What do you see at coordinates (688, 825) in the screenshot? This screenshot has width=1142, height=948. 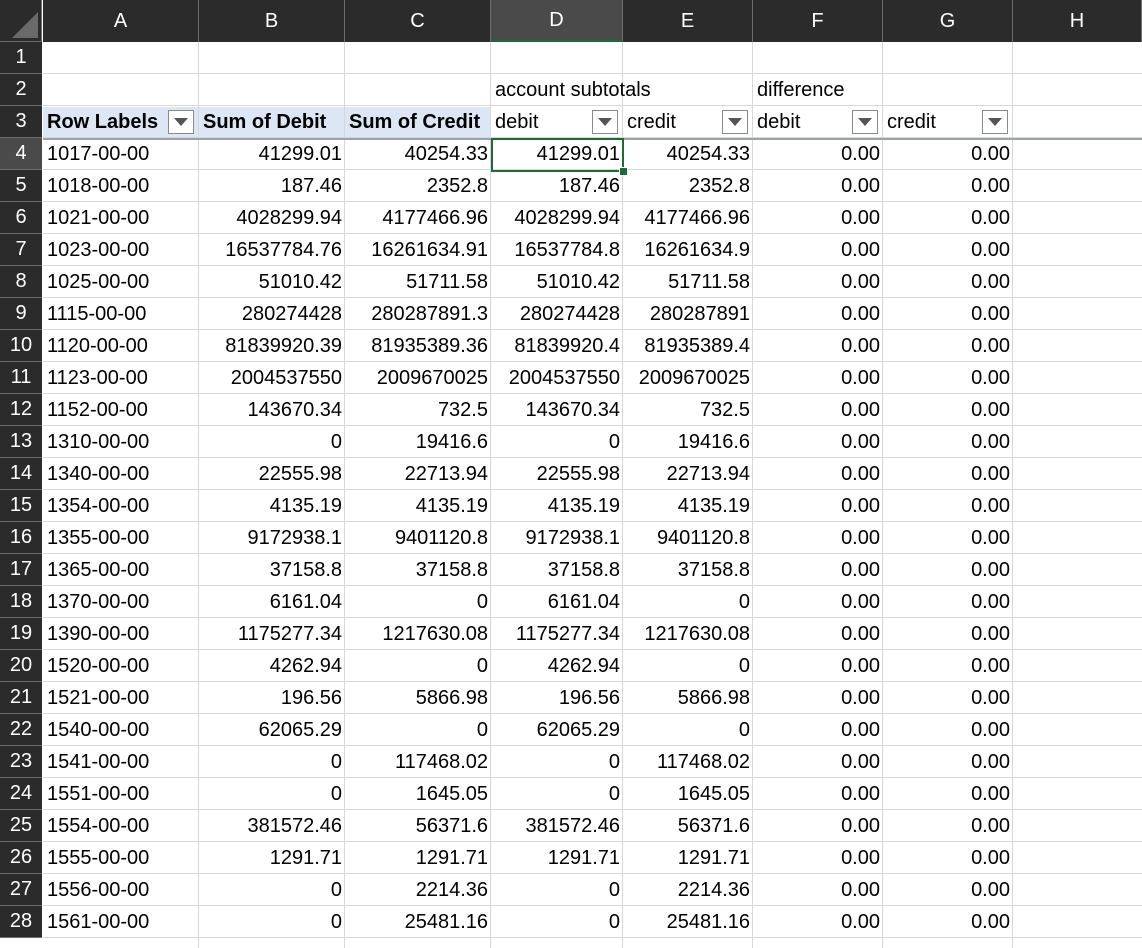 I see `cell-e25: 56371.6` at bounding box center [688, 825].